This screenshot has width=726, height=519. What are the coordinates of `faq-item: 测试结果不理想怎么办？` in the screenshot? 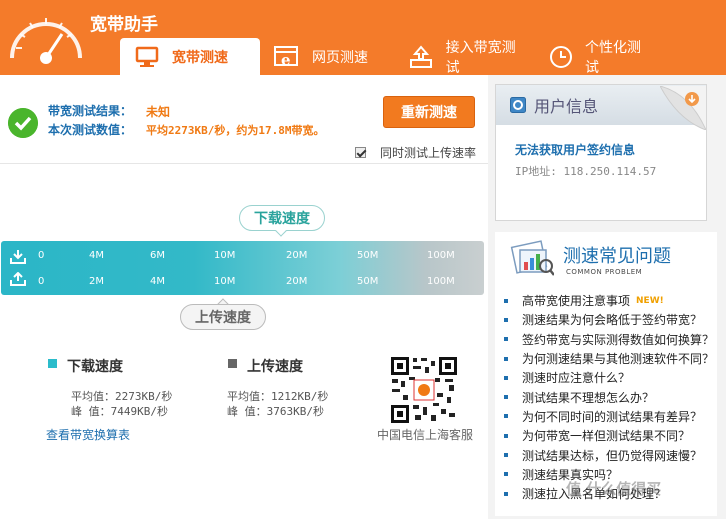 It's located at (609, 396).